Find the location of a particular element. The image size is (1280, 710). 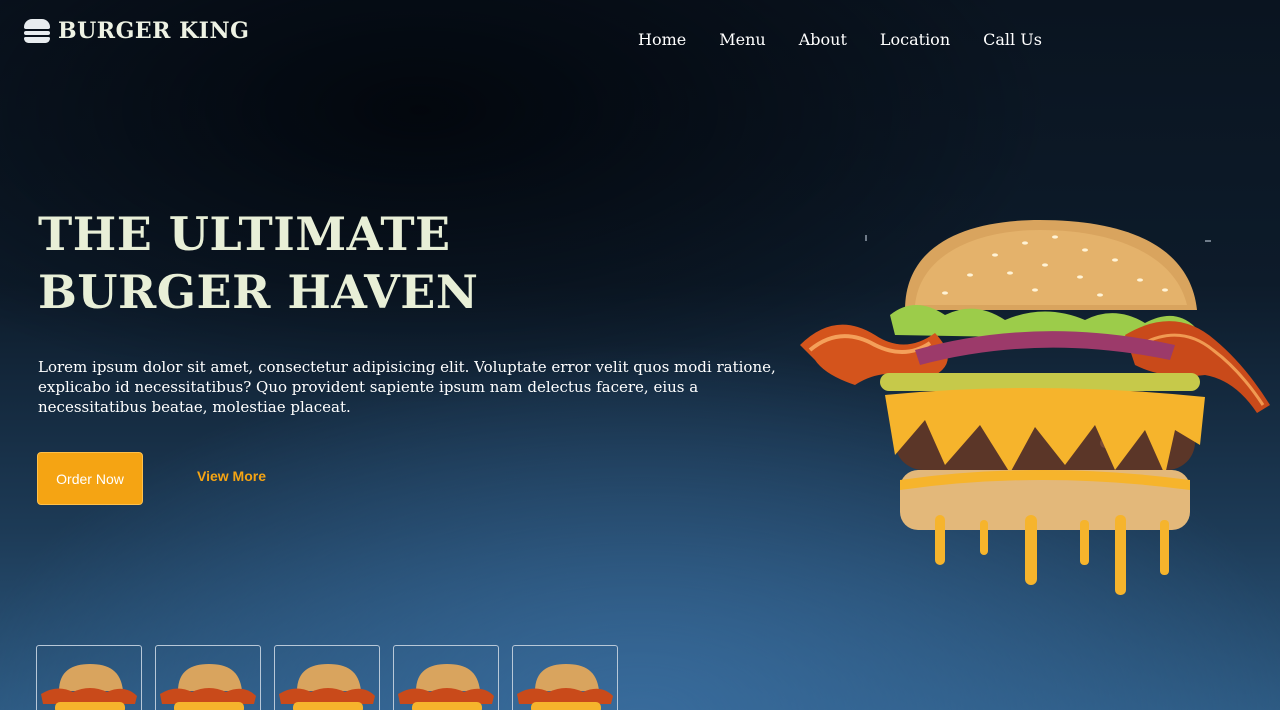

view-more-button: View More is located at coordinates (231, 476).